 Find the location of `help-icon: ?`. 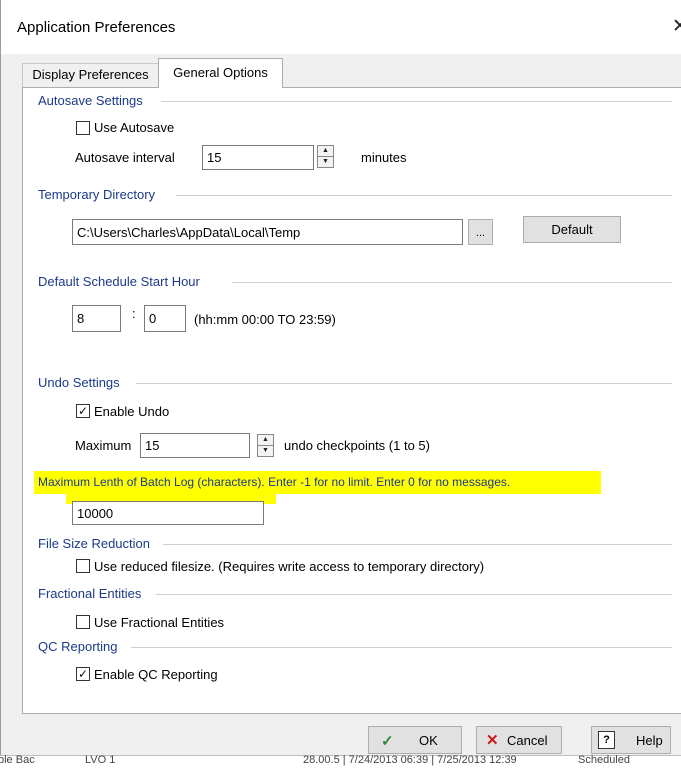

help-icon: ? is located at coordinates (606, 740).